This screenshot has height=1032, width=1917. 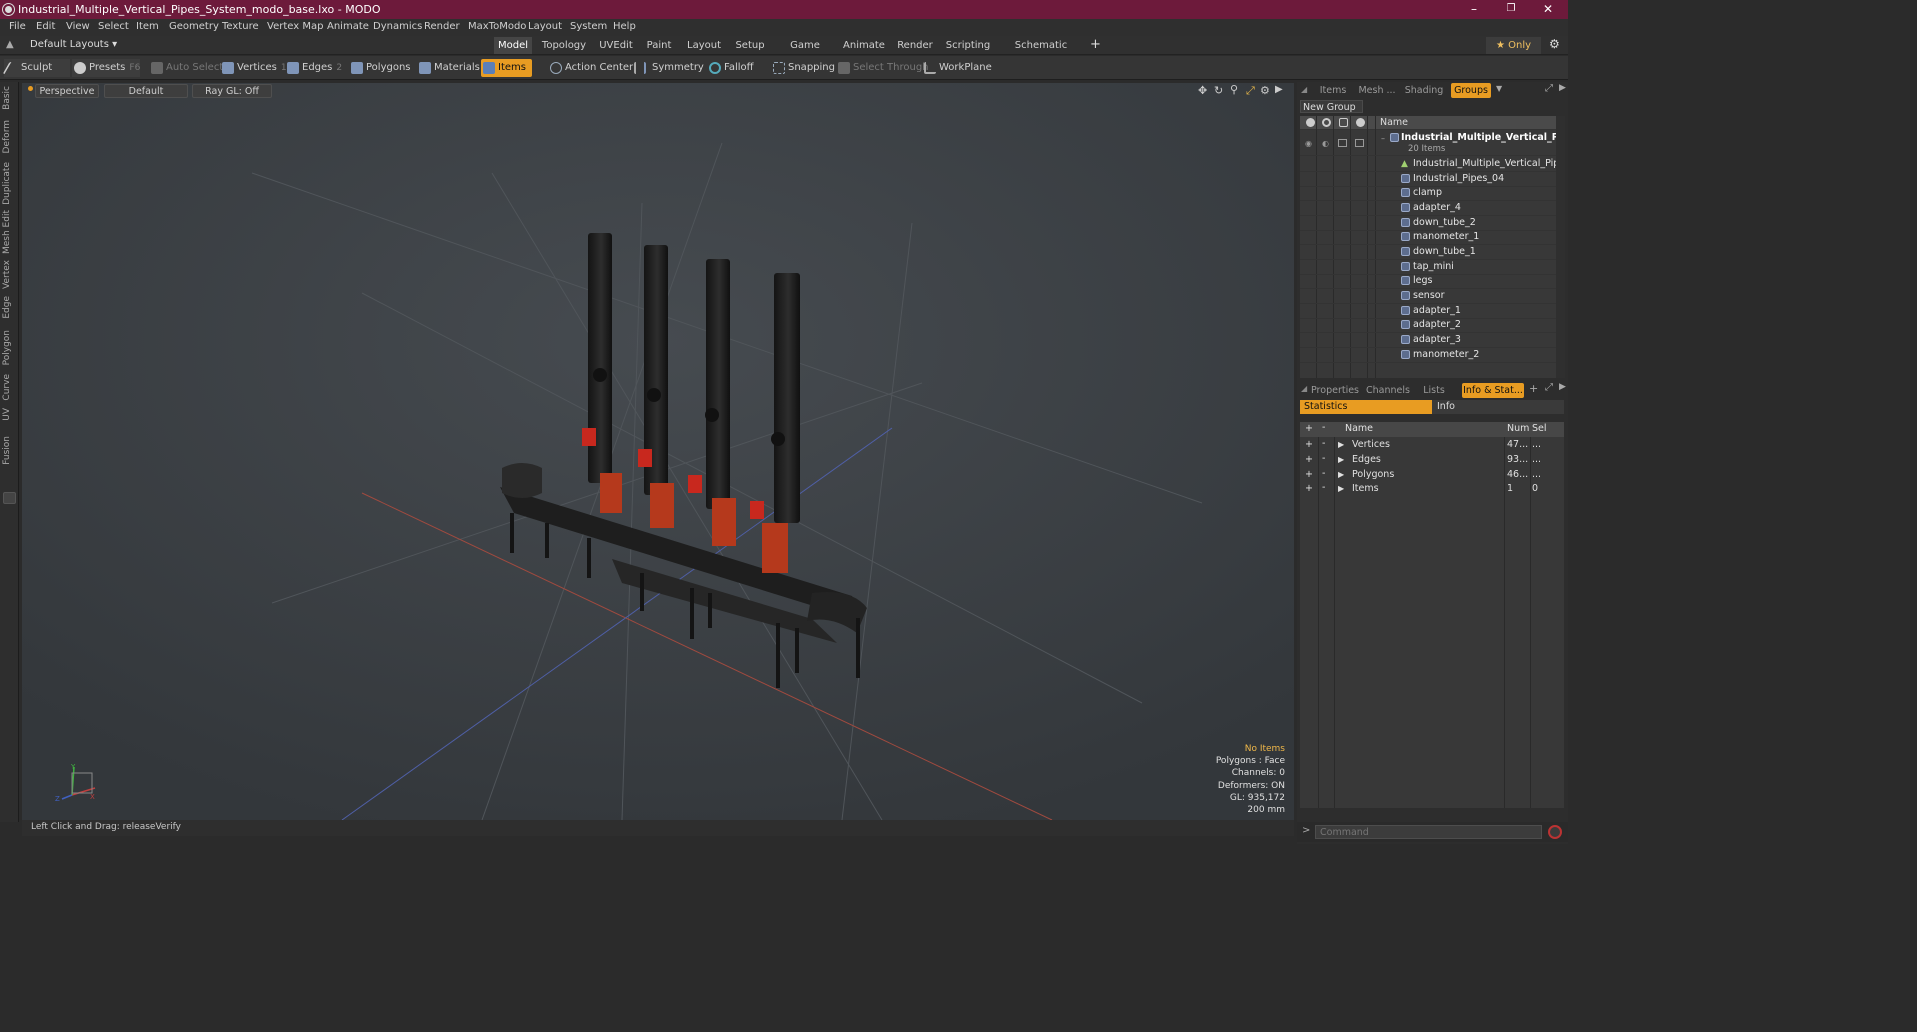 I want to click on tree-item: adapter_1, so click(x=1428, y=311).